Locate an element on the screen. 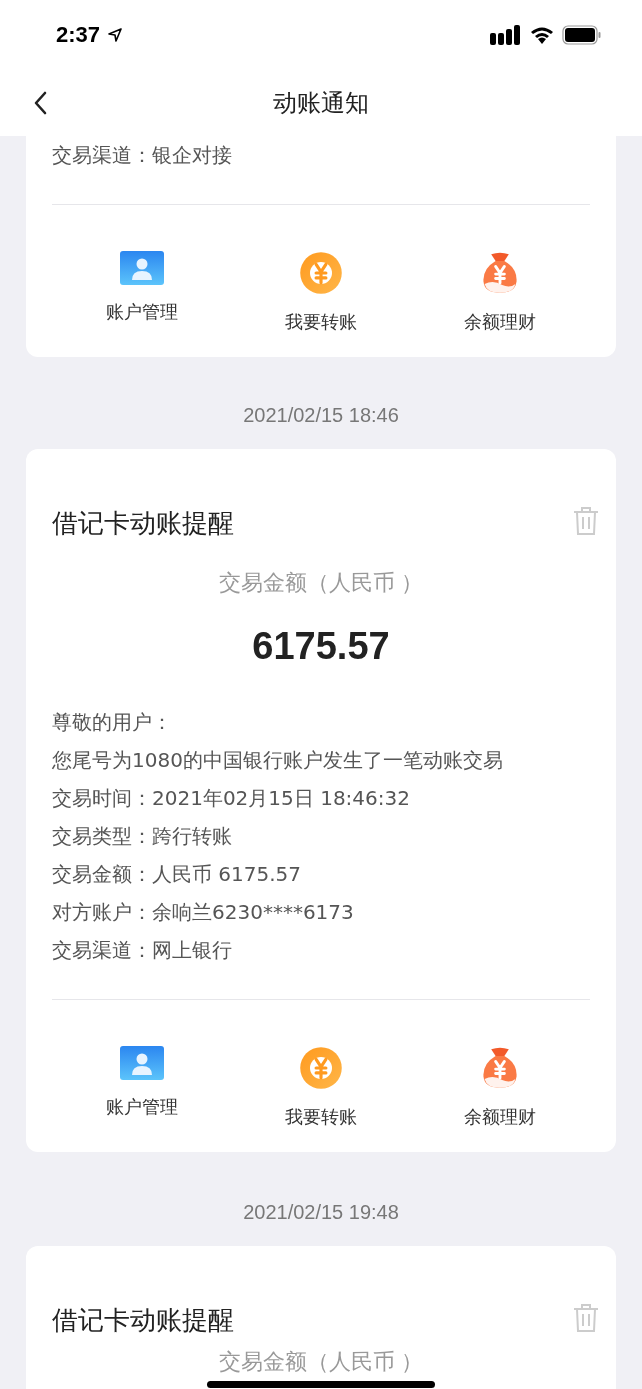 The height and width of the screenshot is (1389, 642). location-arrow-icon is located at coordinates (115, 35).